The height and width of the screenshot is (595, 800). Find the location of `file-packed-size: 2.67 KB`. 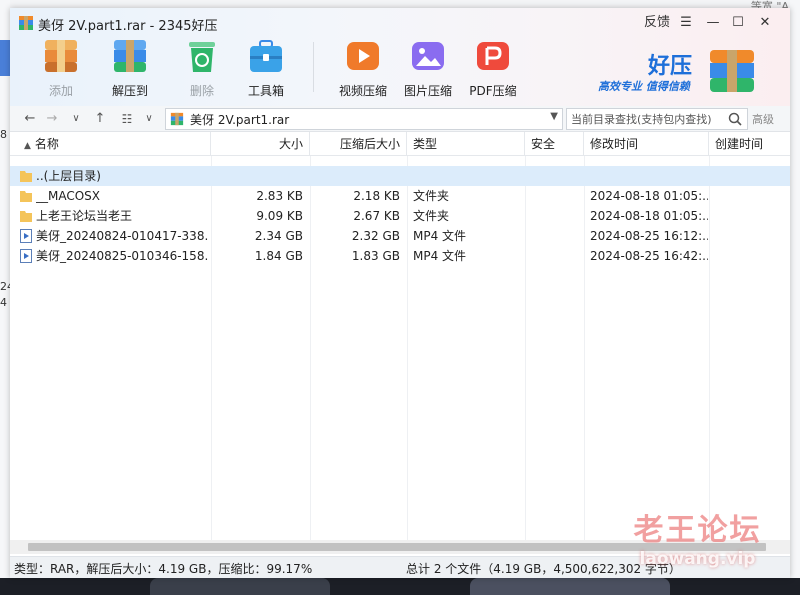

file-packed-size: 2.67 KB is located at coordinates (376, 216).